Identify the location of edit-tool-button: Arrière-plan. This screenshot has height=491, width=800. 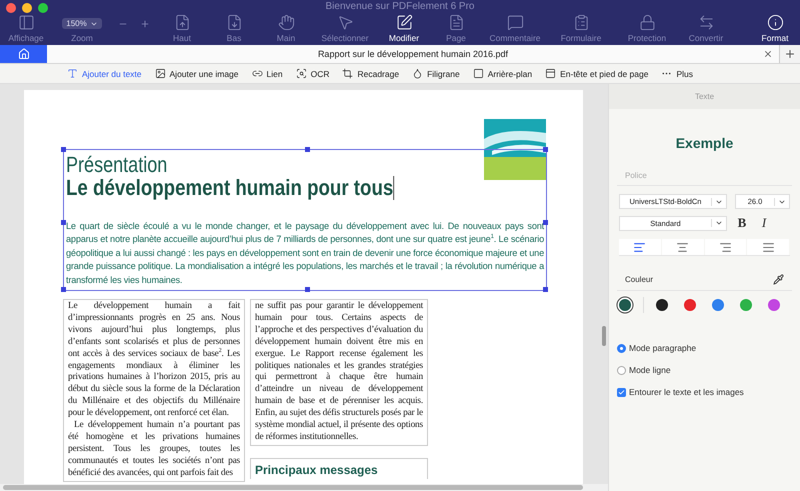
(502, 73).